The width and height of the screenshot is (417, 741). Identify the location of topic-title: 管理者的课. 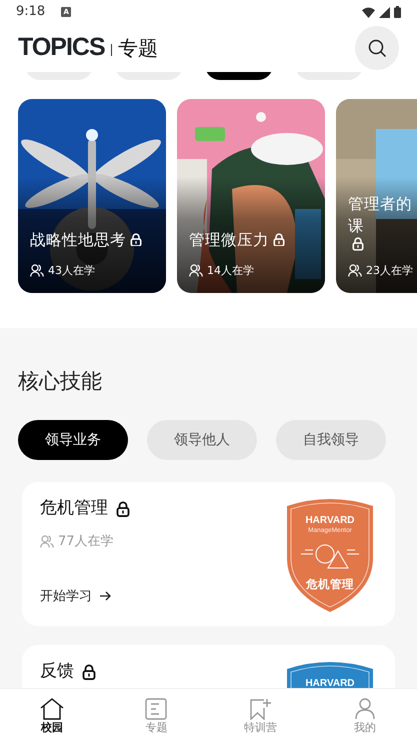
(380, 215).